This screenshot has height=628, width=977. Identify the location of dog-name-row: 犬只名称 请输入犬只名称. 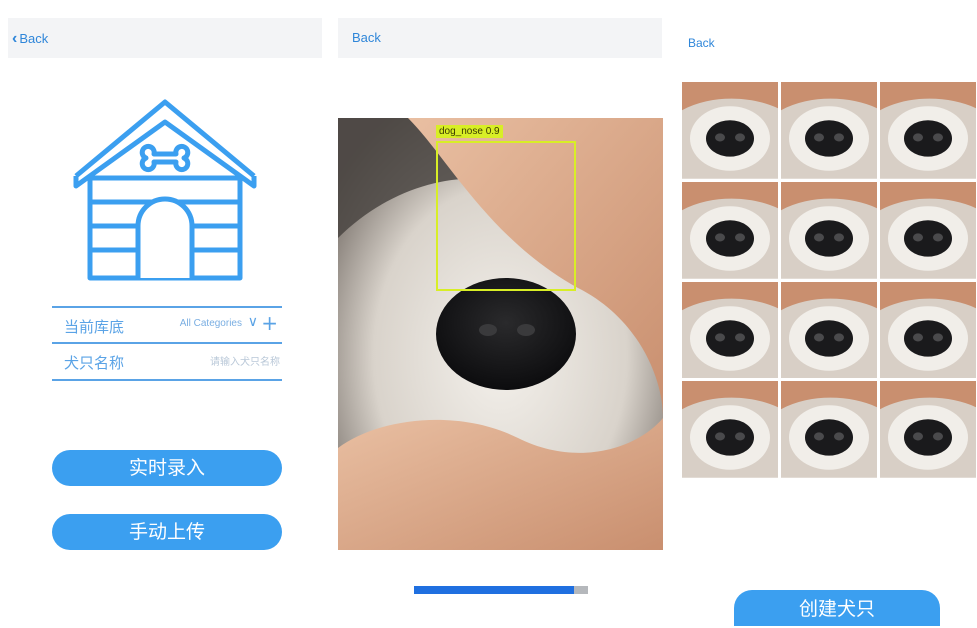
(167, 361).